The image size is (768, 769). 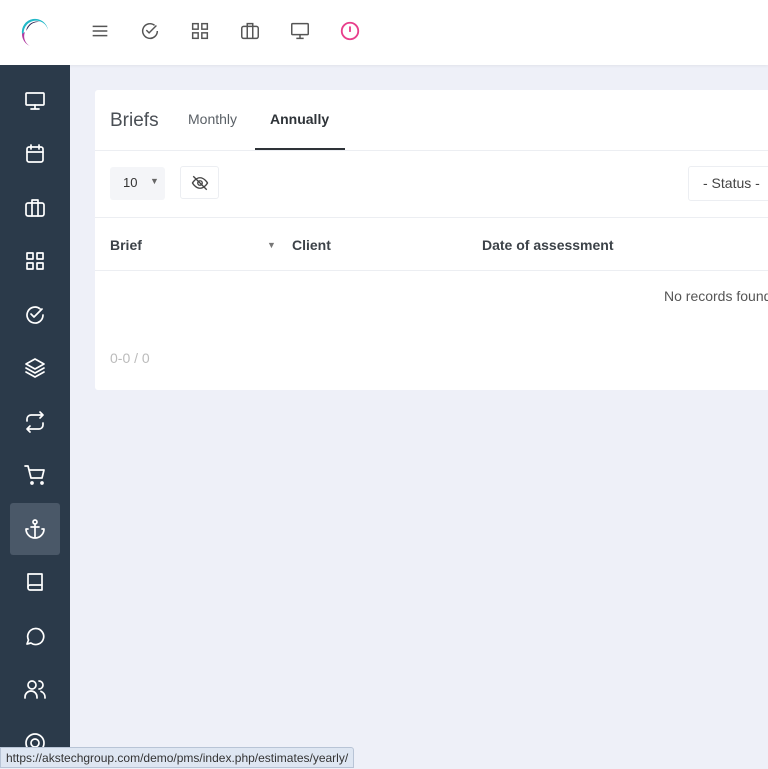 What do you see at coordinates (311, 245) in the screenshot?
I see `column-client: Client` at bounding box center [311, 245].